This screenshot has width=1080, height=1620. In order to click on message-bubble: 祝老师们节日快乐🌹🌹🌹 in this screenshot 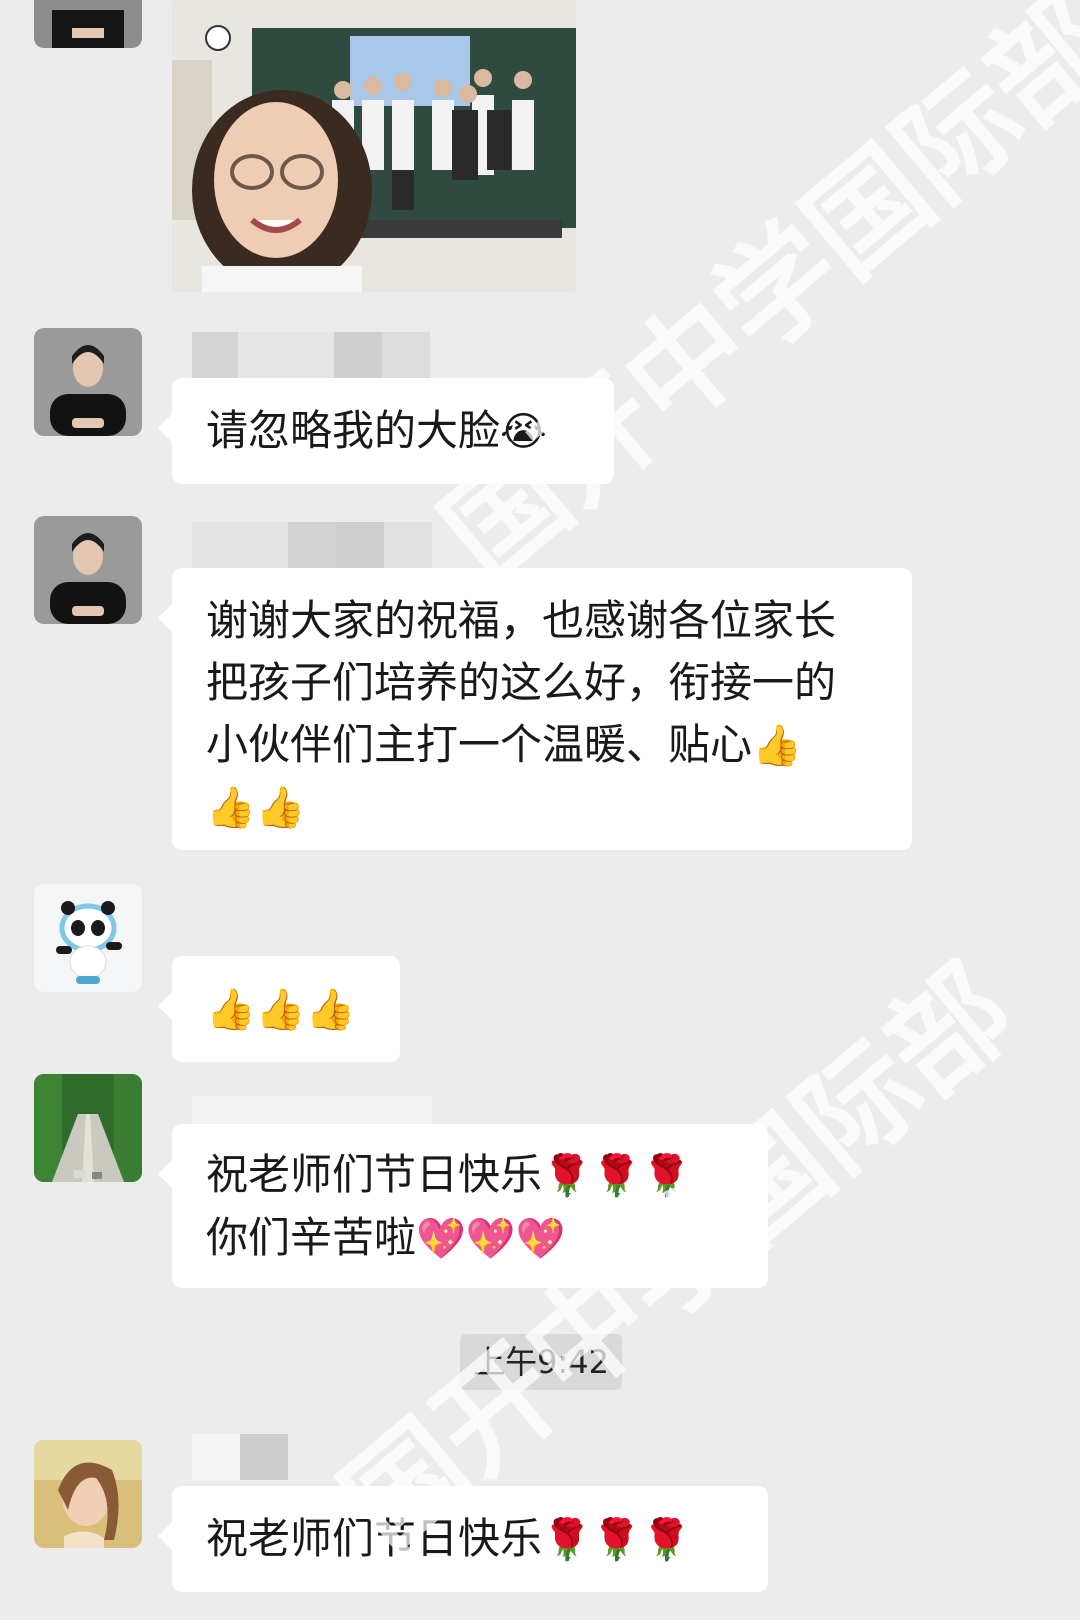, I will do `click(463, 1539)`.